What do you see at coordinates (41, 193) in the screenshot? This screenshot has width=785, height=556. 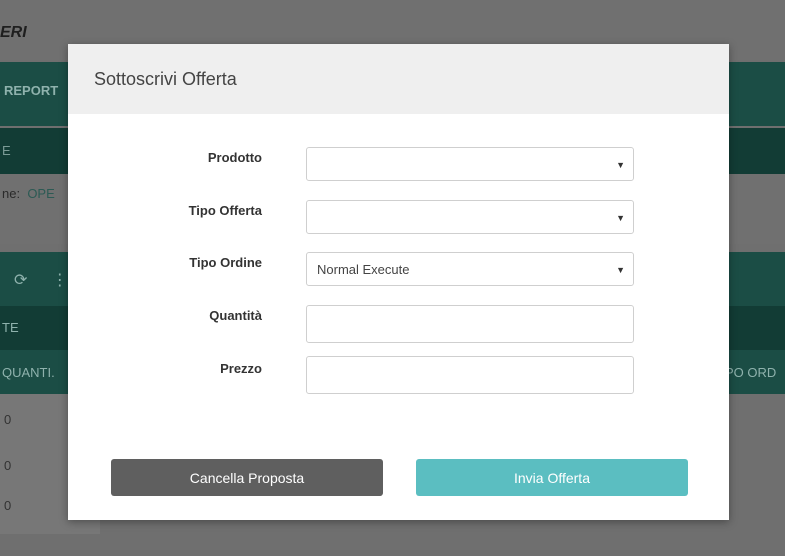 I see `filter-value: OPE` at bounding box center [41, 193].